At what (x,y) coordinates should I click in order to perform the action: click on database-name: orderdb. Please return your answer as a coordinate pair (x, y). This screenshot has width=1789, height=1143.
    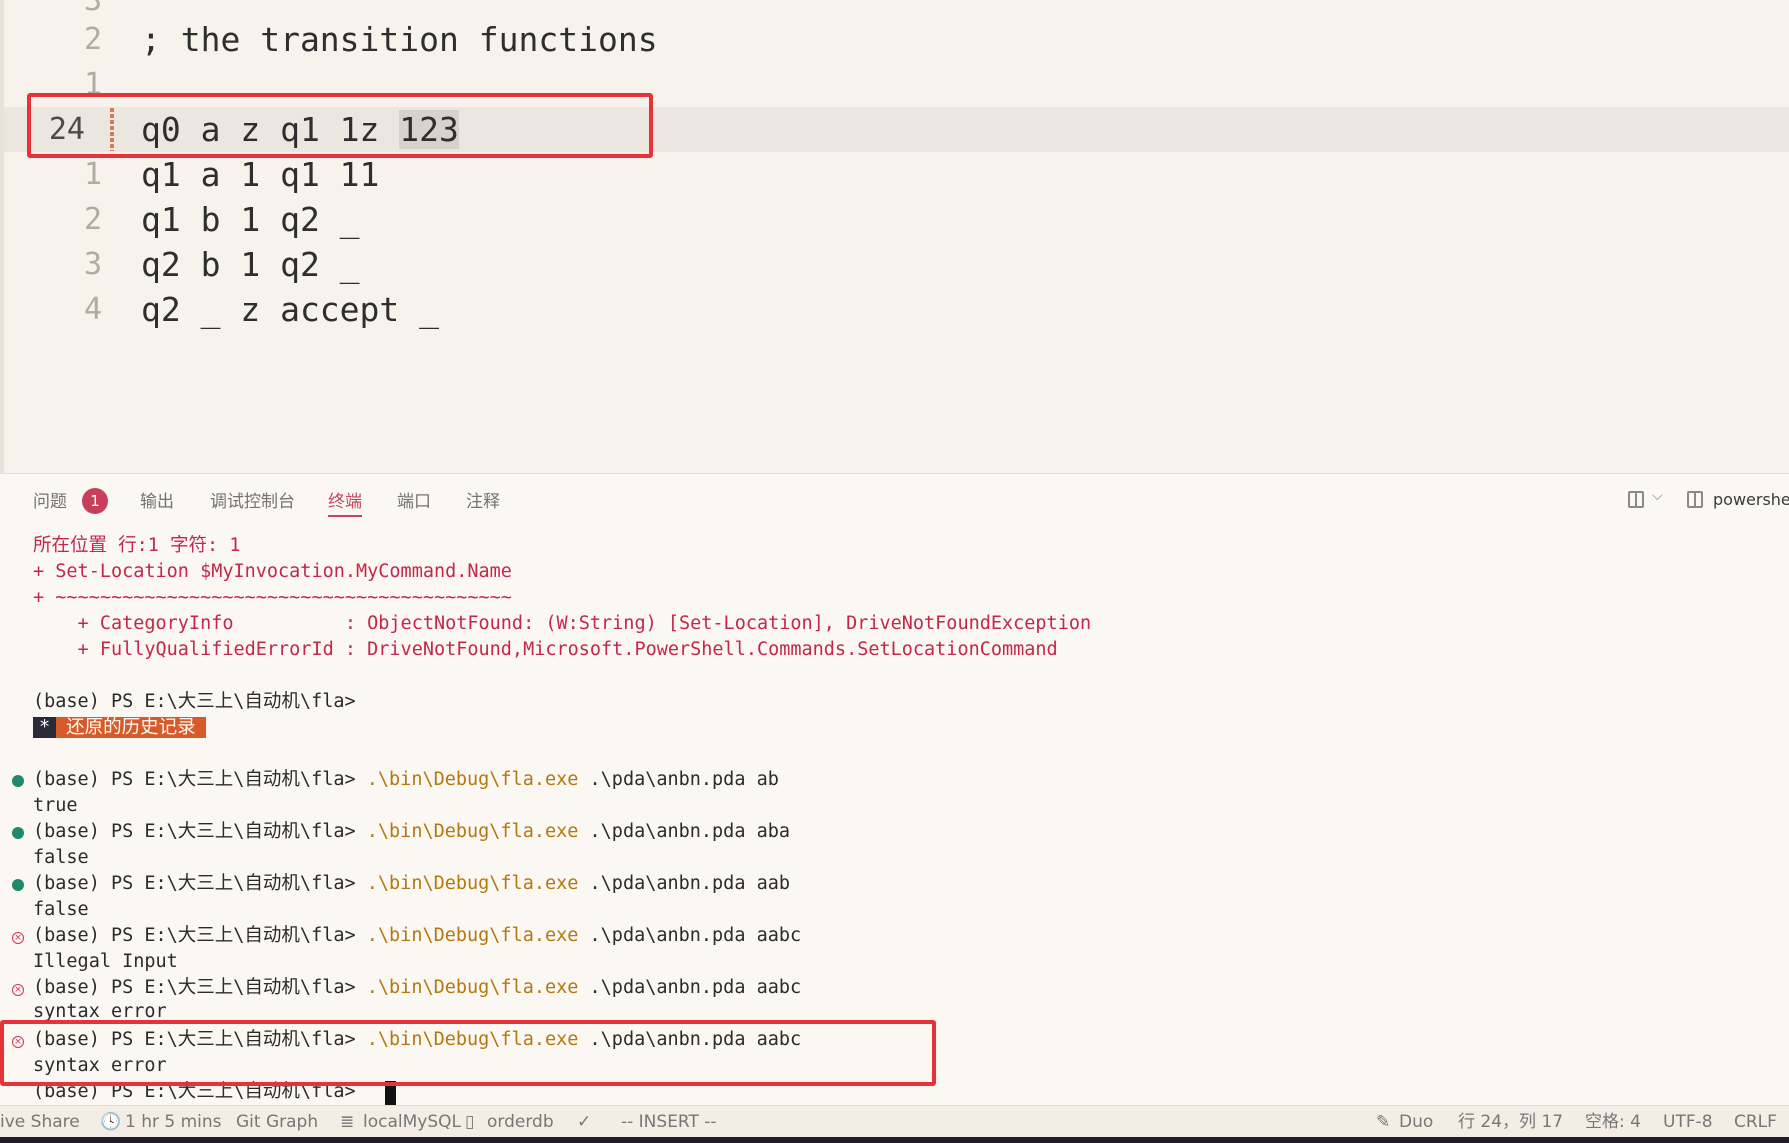
    Looking at the image, I should click on (520, 1122).